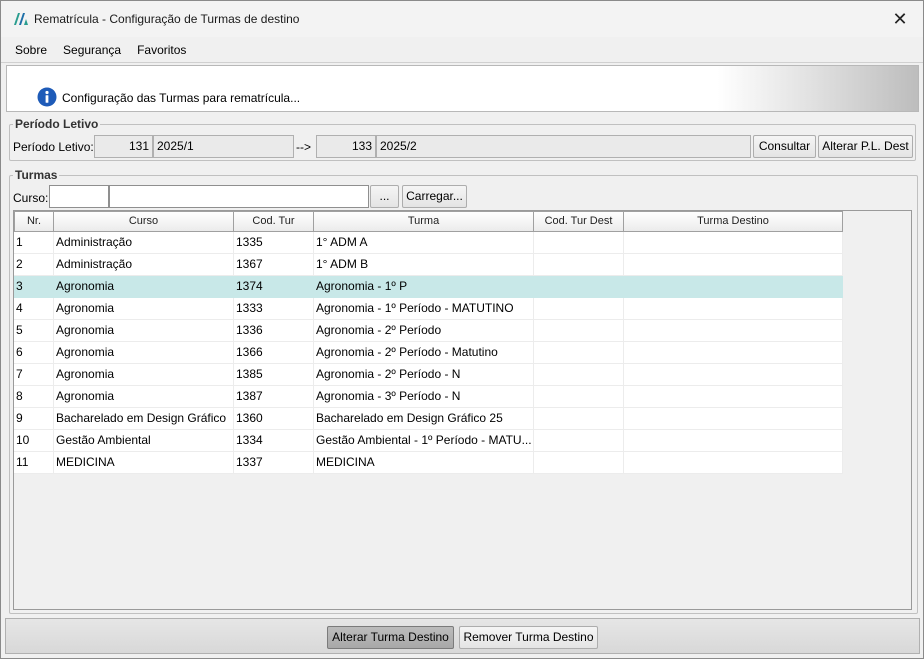  I want to click on remover-turma-destino-button: Remover Turma Destino, so click(528, 637).